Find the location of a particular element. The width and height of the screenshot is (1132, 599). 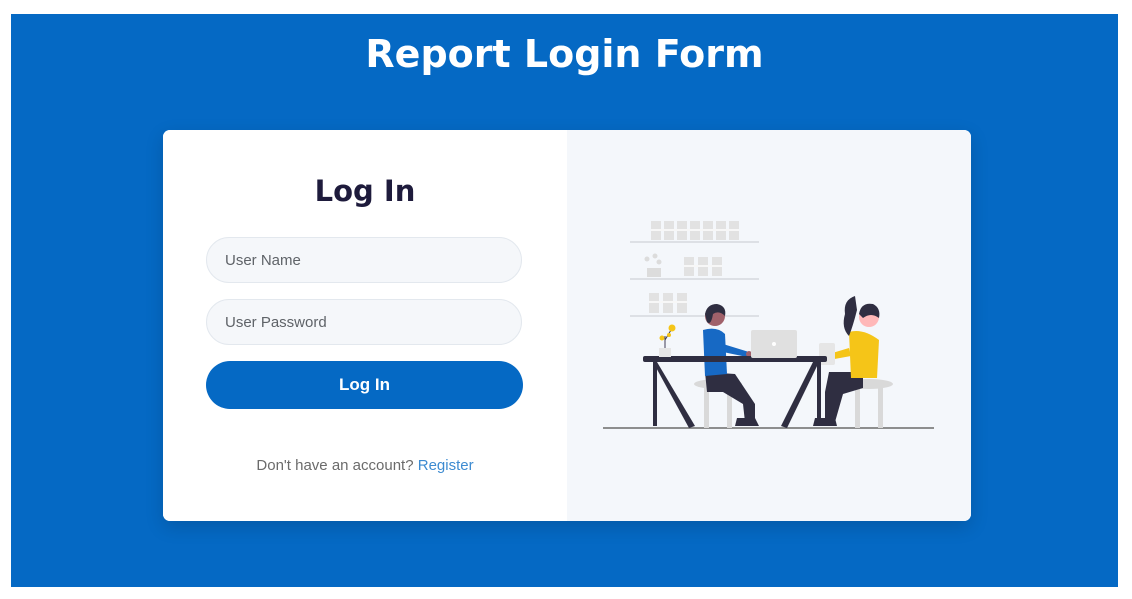

office-workers-illustration-icon is located at coordinates (768, 325).